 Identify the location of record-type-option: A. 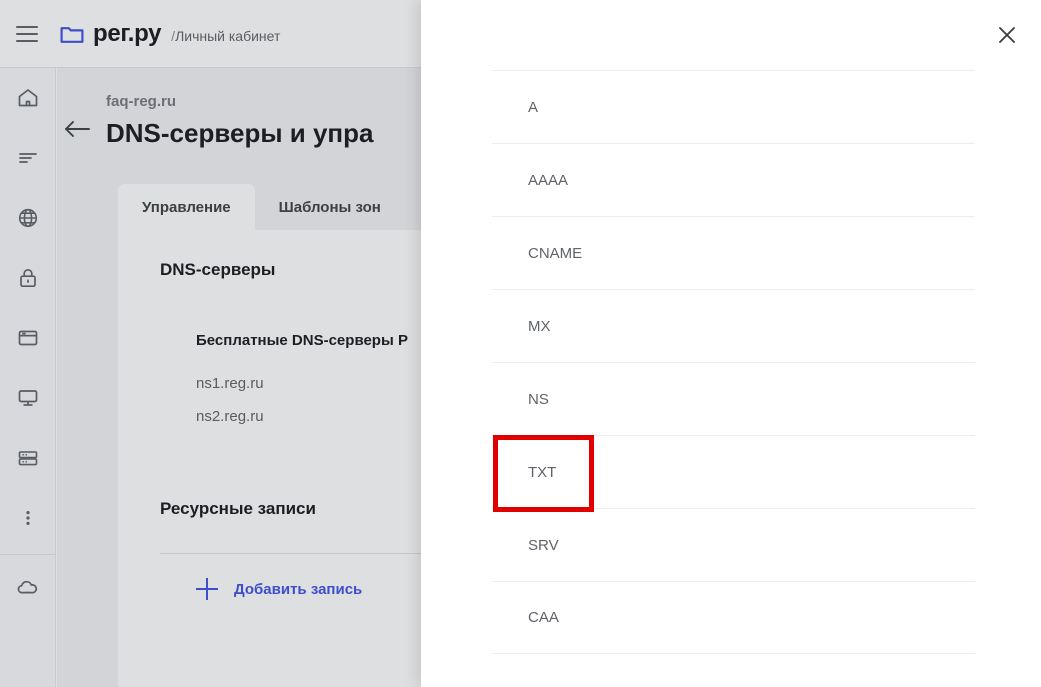
(733, 106).